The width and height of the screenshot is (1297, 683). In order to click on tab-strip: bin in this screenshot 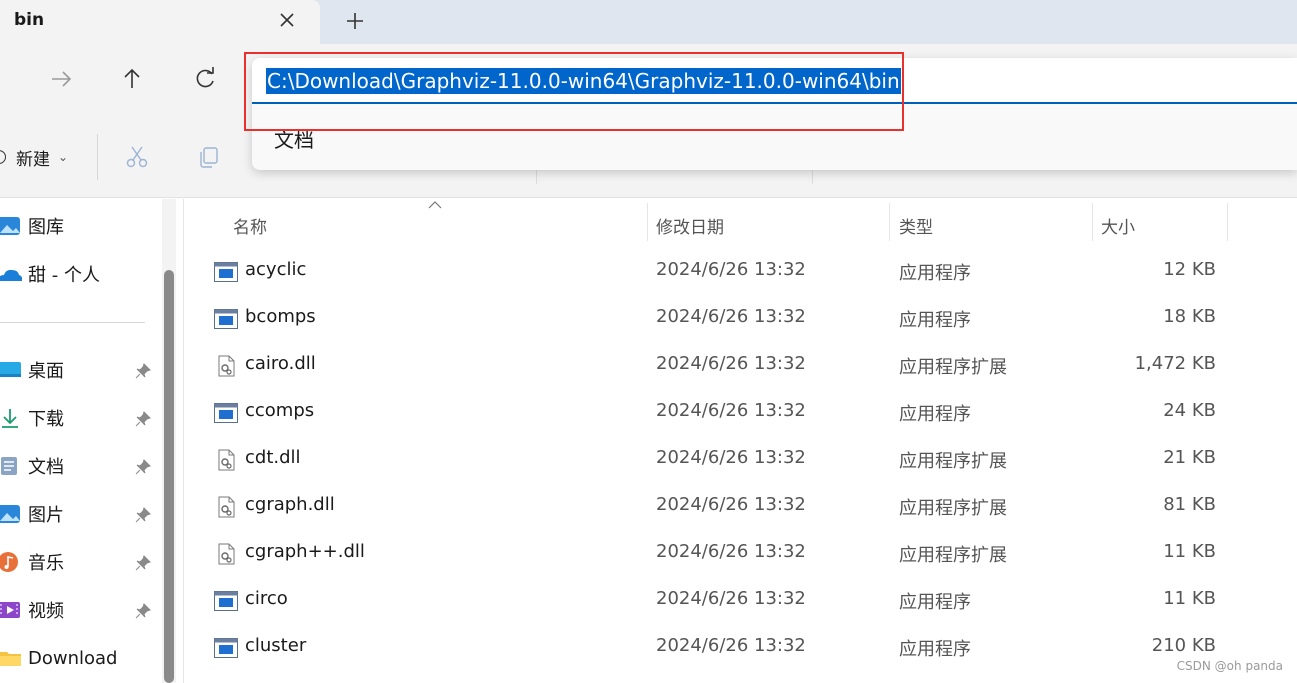, I will do `click(648, 22)`.